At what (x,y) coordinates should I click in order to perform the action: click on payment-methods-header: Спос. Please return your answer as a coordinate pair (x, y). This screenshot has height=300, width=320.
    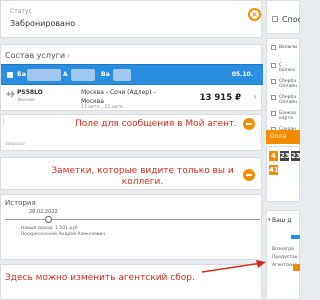
    Looking at the image, I should click on (283, 17).